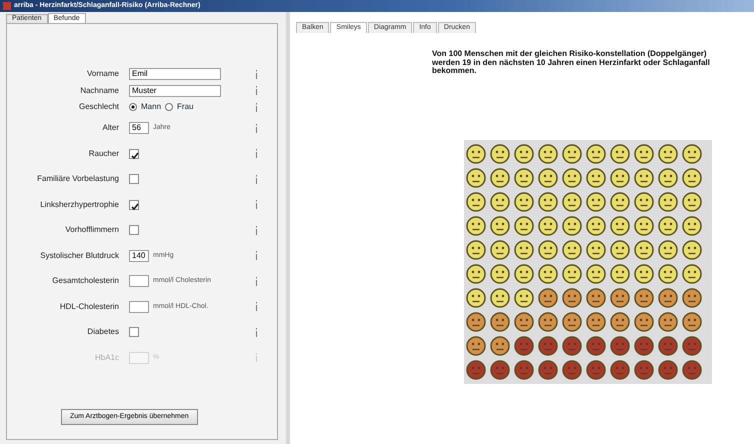  Describe the element at coordinates (78, 179) in the screenshot. I see `field-label: Familiäre Vorbelastung` at that location.